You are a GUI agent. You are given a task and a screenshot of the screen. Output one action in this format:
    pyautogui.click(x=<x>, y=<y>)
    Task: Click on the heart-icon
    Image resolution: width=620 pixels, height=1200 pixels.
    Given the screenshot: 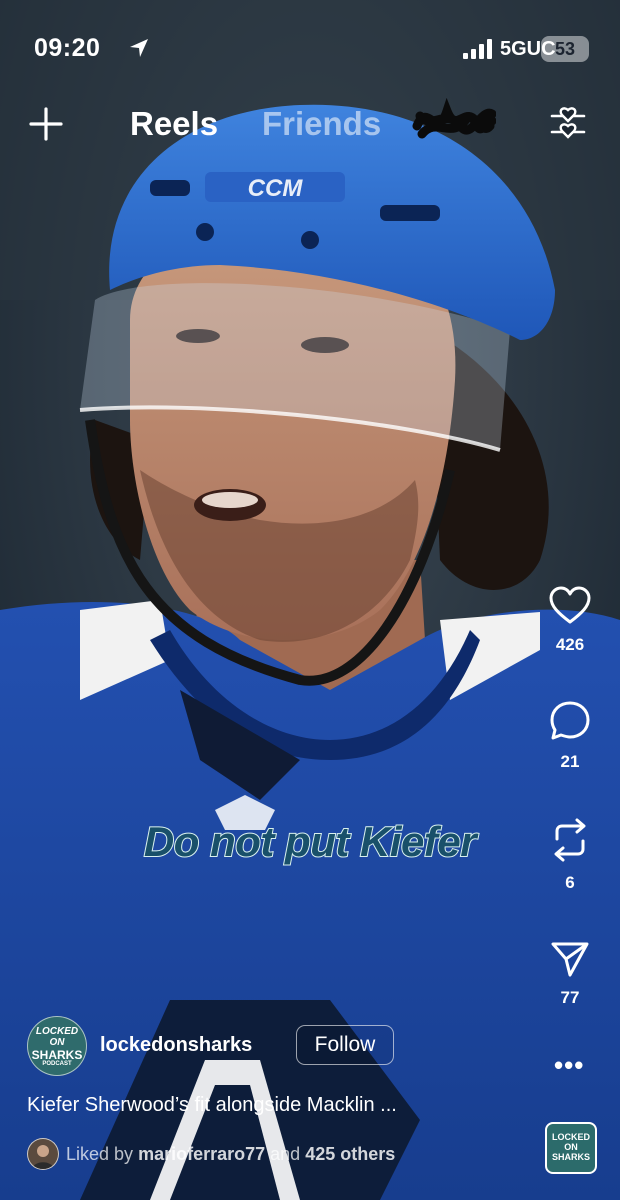 What is the action you would take?
    pyautogui.click(x=570, y=605)
    